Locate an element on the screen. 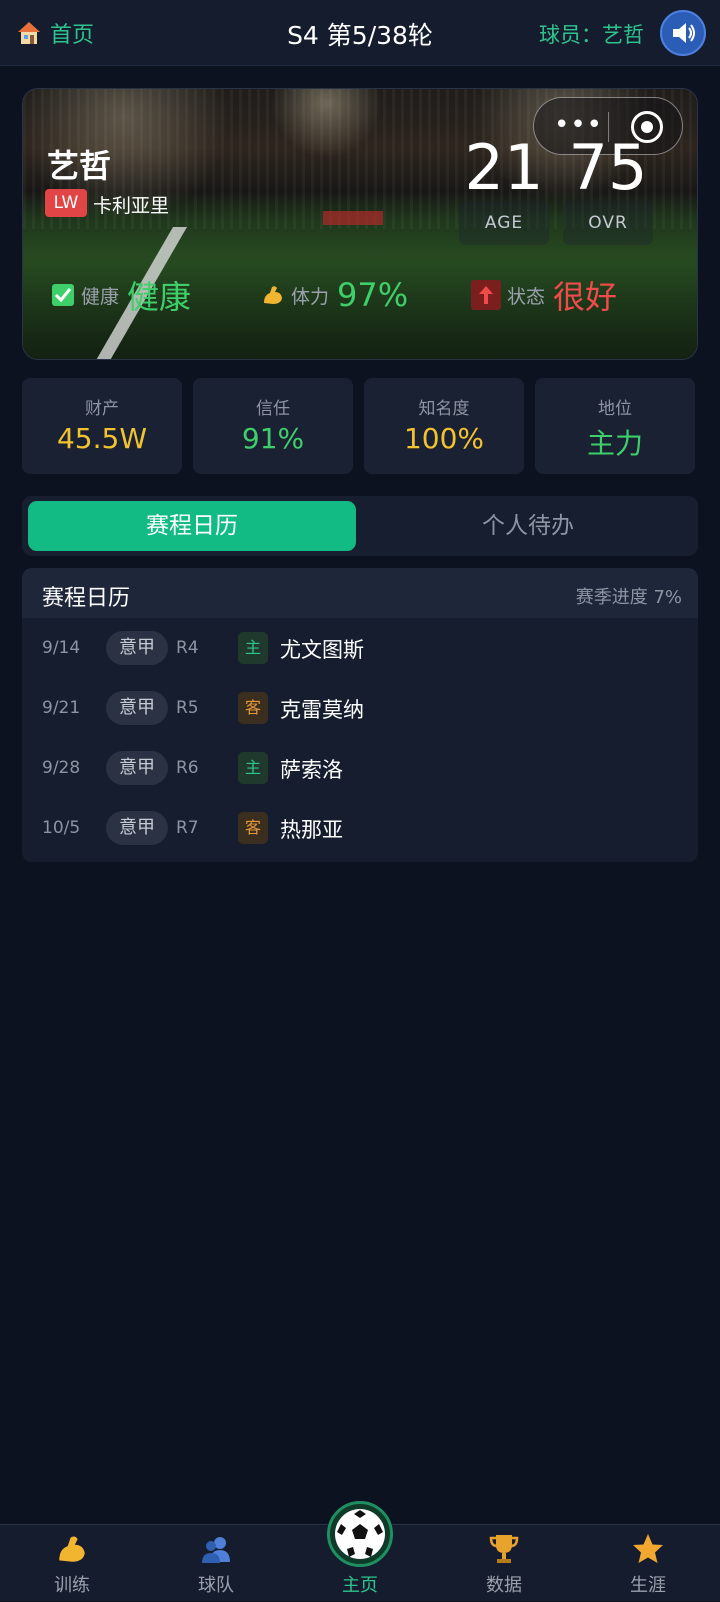 This screenshot has width=720, height=1602. nav-career: 生涯 is located at coordinates (648, 1563).